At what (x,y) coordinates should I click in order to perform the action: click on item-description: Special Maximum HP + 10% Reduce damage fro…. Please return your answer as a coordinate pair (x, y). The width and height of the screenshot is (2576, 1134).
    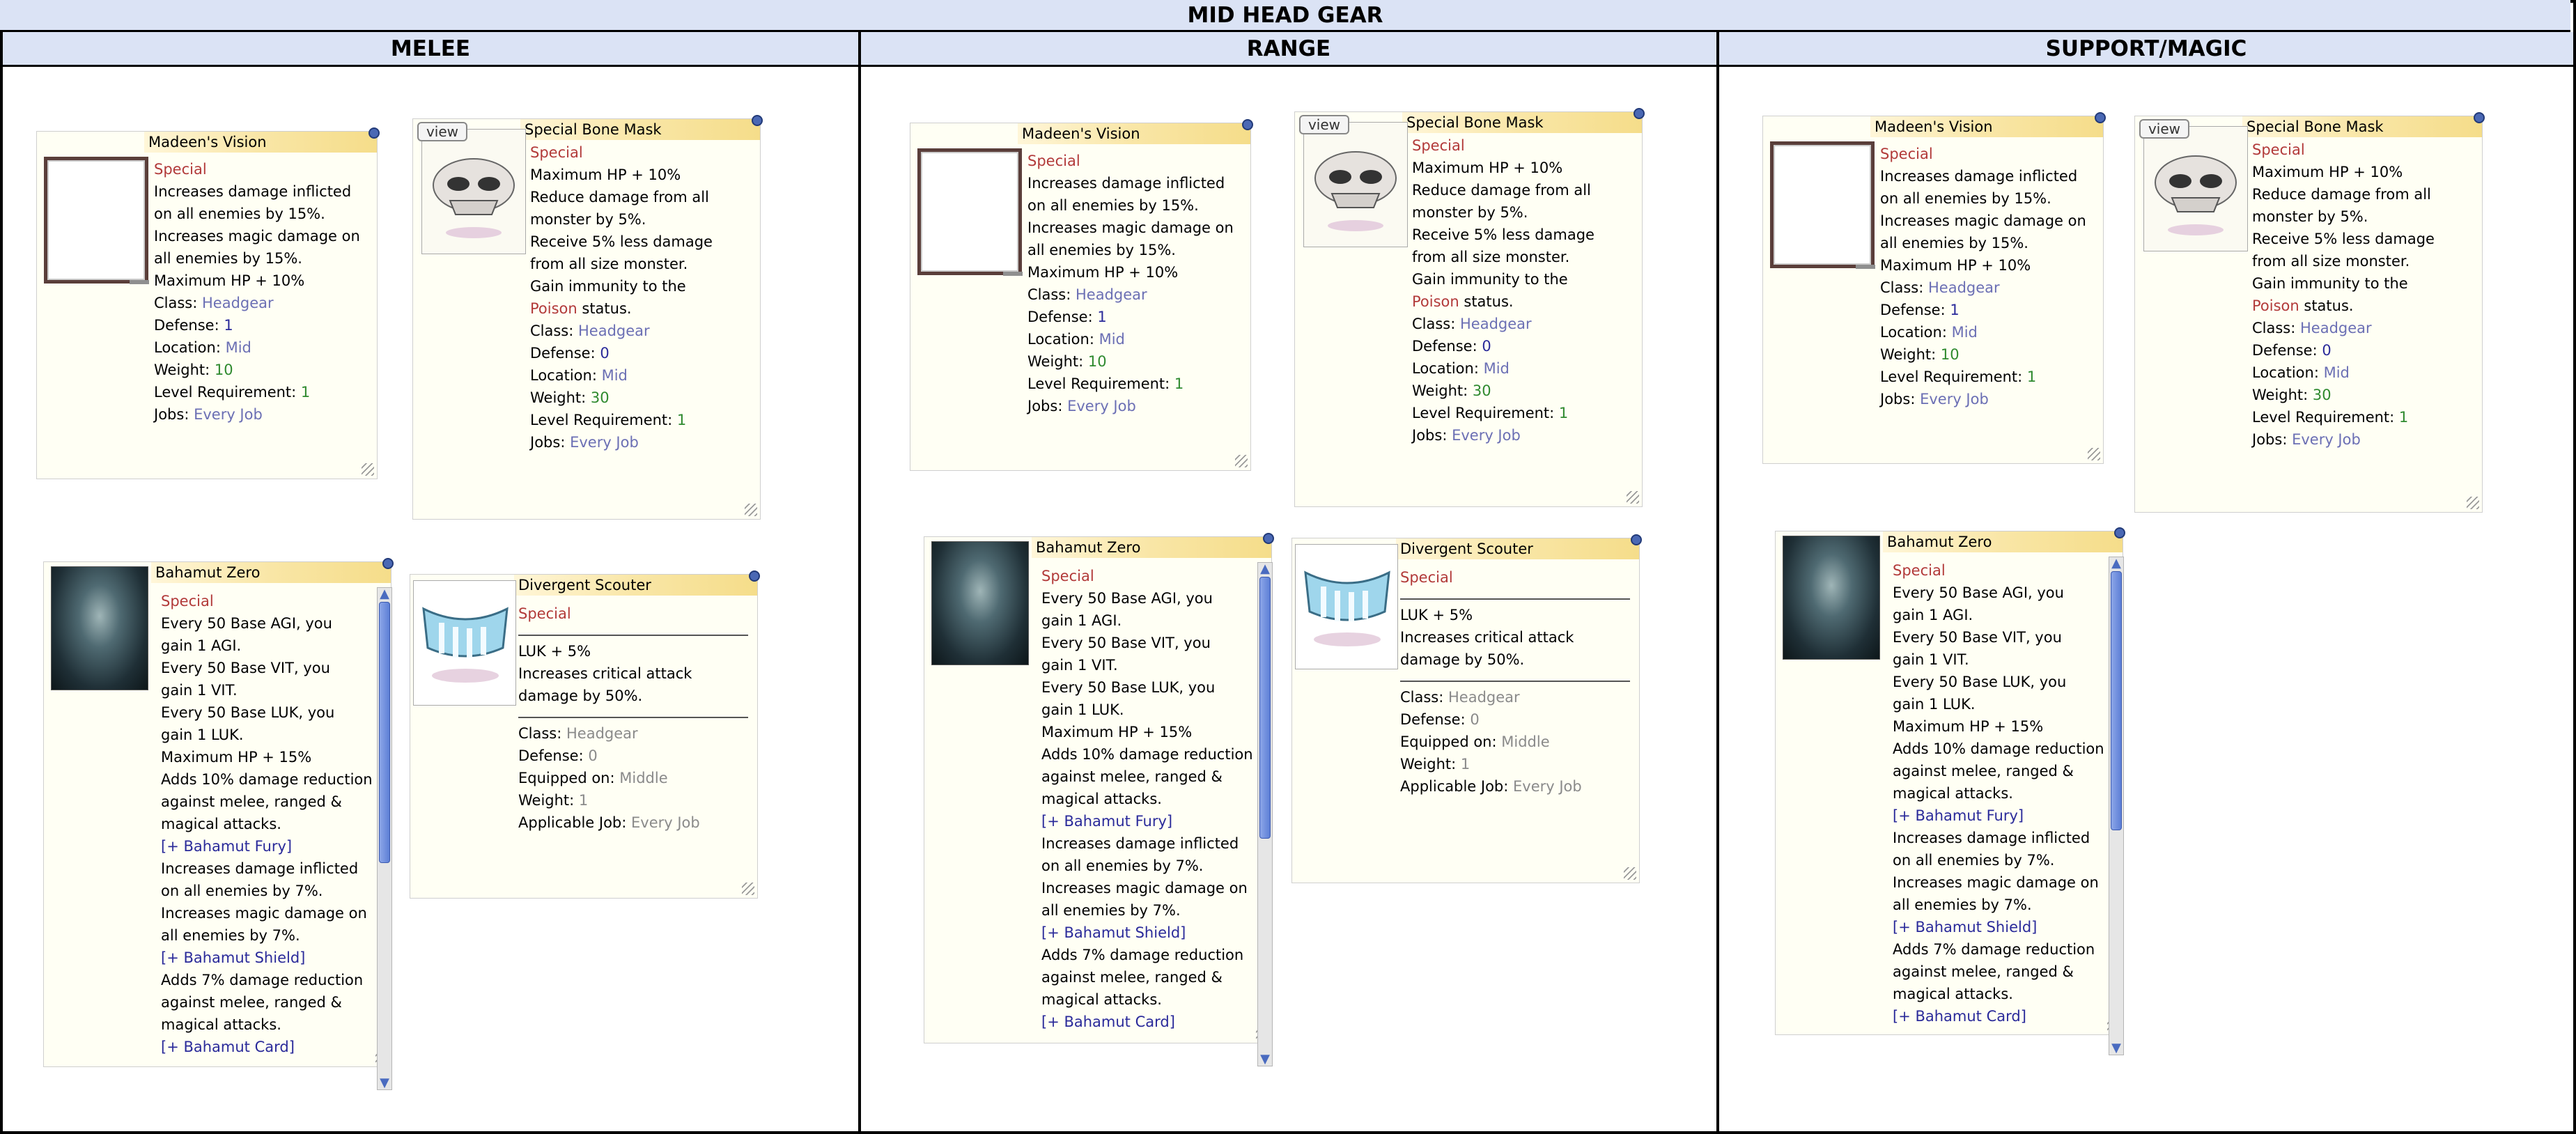
    Looking at the image, I should click on (1503, 290).